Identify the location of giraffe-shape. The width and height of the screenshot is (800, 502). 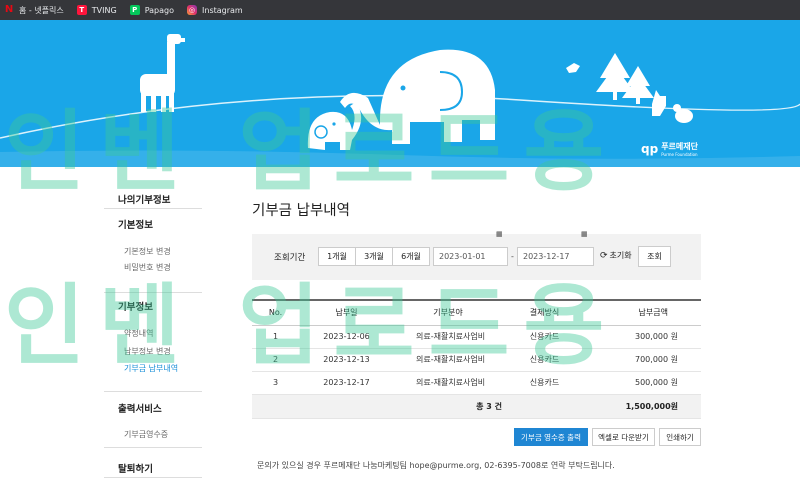
(162, 73).